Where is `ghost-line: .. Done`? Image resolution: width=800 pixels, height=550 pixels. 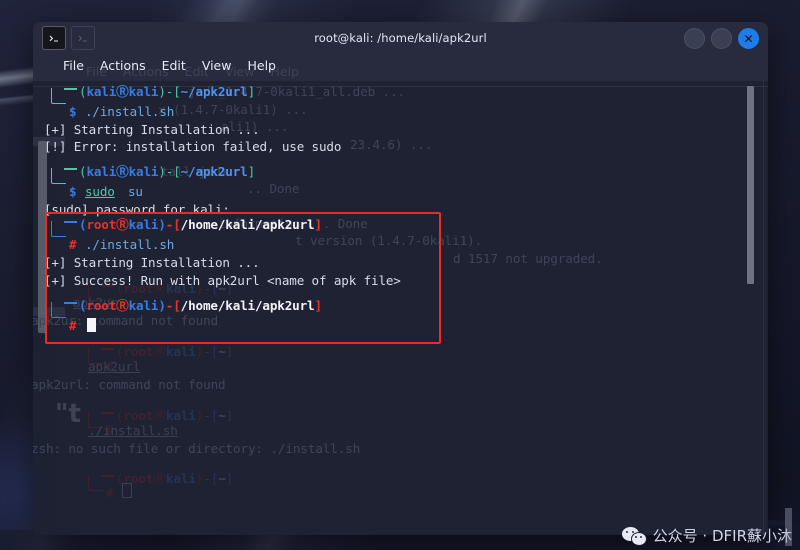 ghost-line: .. Done is located at coordinates (273, 188).